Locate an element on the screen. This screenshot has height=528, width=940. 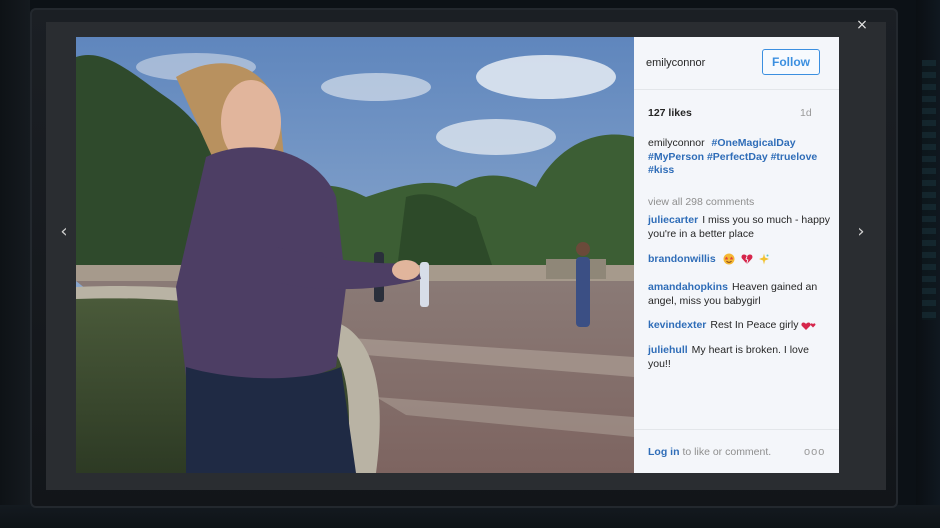
login-prompt: Log in to like or comment. is located at coordinates (709, 452).